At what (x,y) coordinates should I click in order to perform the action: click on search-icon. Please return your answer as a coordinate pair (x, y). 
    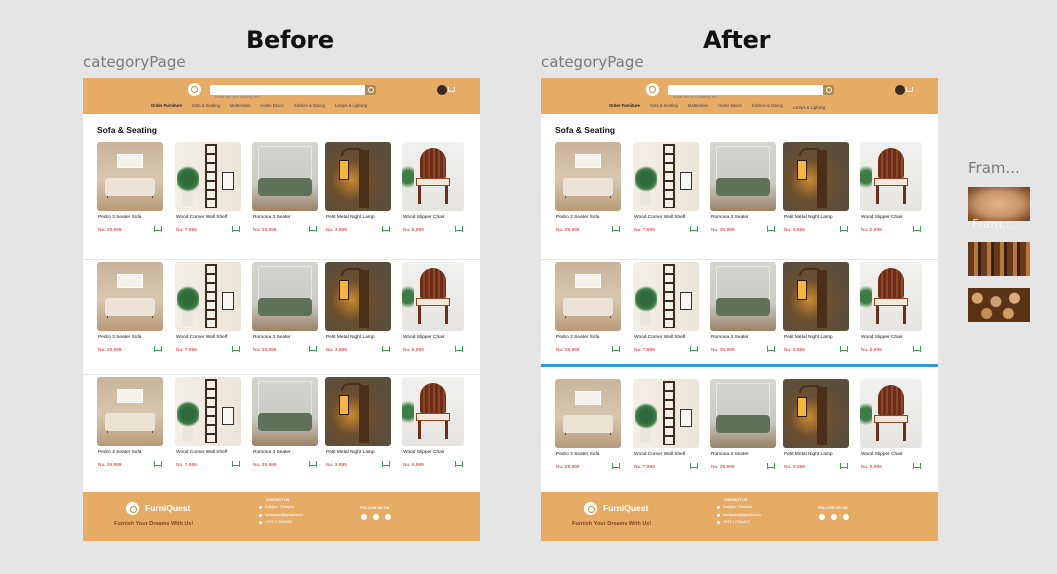
    Looking at the image, I should click on (370, 90).